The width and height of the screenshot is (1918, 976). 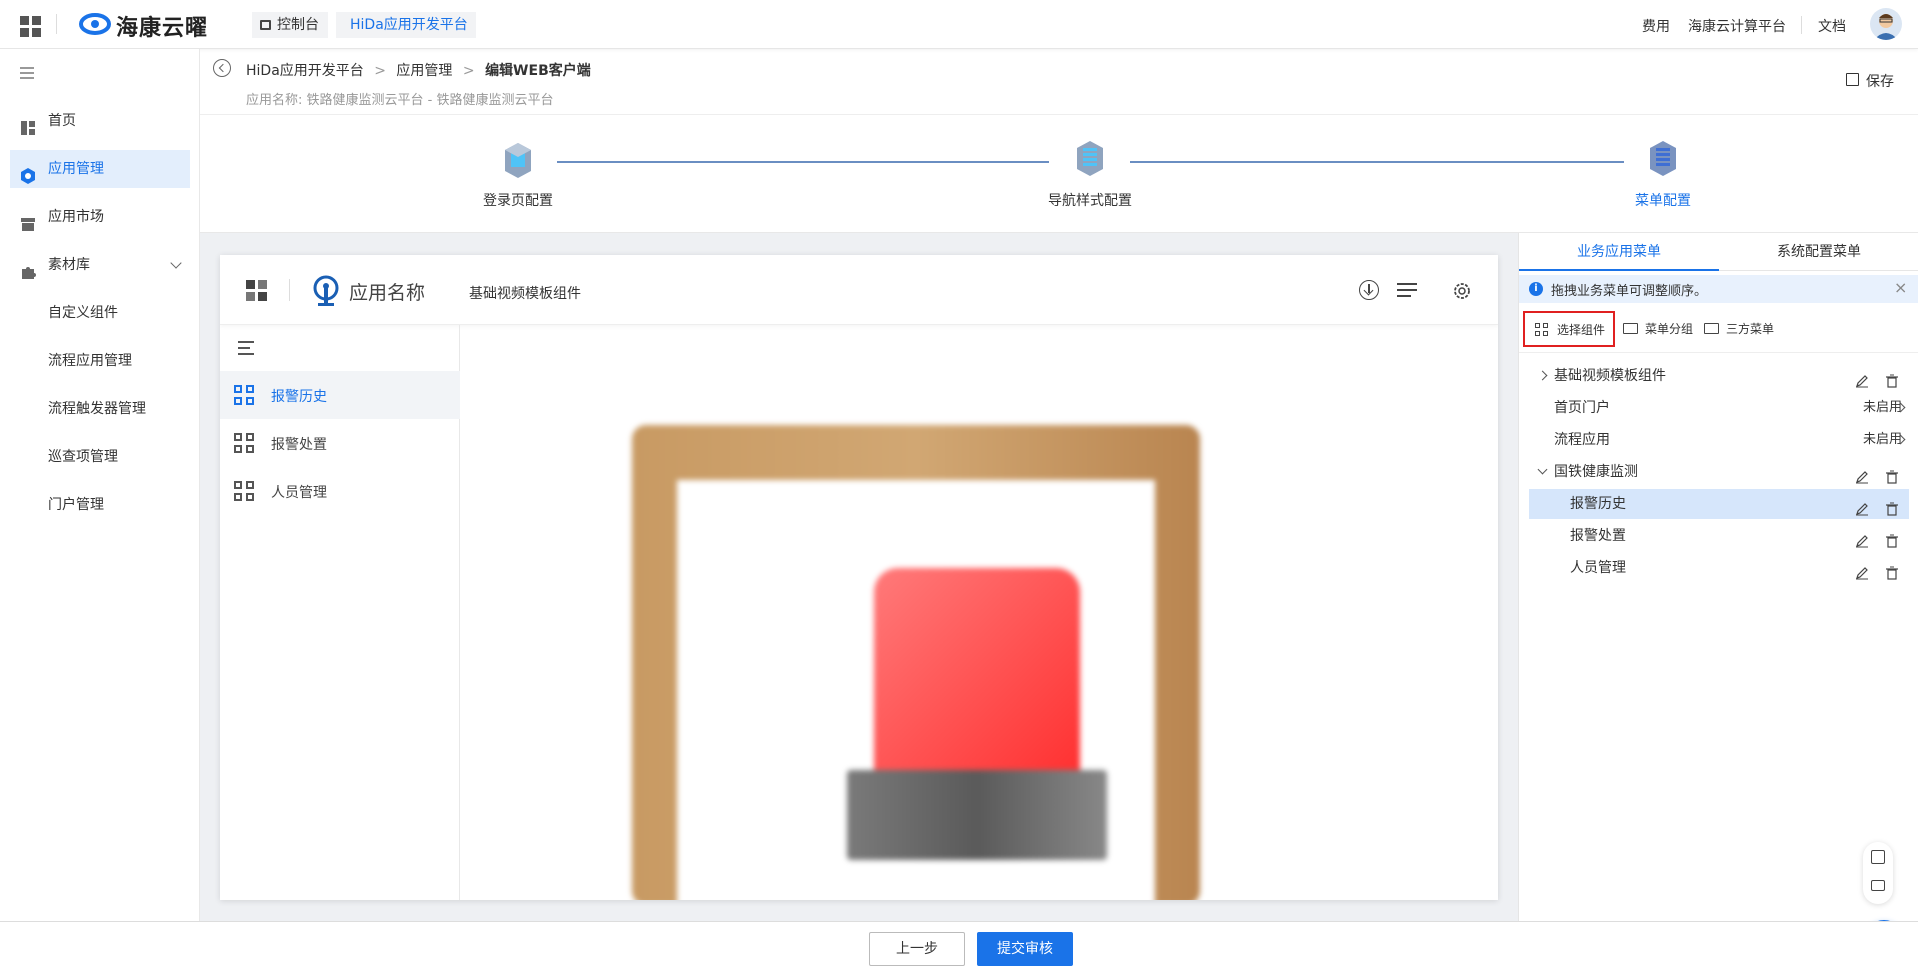 I want to click on preview-menu: 报警历史 报警处置 人员管理, so click(x=340, y=612).